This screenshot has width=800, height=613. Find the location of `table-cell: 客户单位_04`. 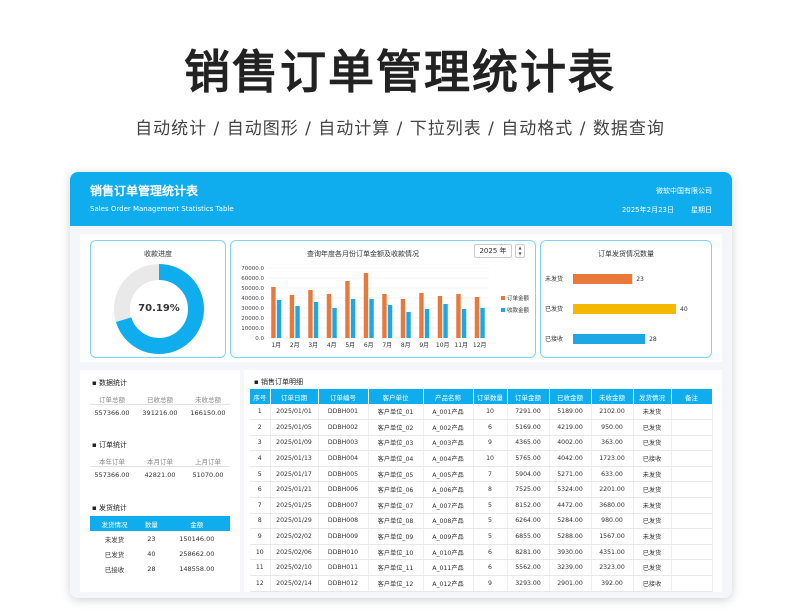

table-cell: 客户单位_04 is located at coordinates (396, 458).